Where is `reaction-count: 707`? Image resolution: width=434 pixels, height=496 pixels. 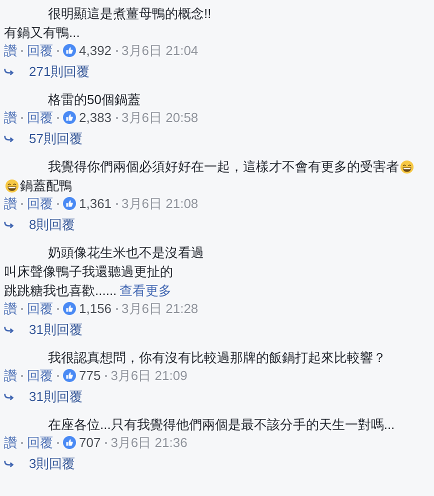 reaction-count: 707 is located at coordinates (90, 442).